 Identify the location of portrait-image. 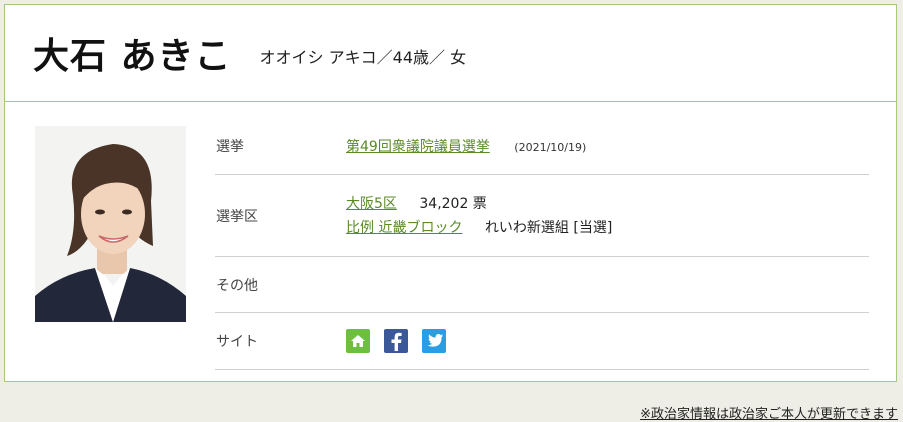
(110, 224).